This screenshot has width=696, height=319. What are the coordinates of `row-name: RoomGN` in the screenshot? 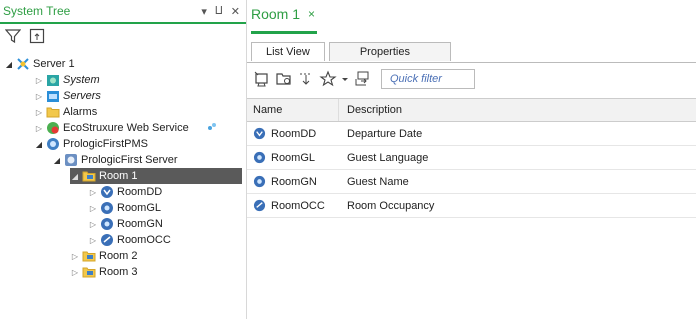 It's located at (294, 181).